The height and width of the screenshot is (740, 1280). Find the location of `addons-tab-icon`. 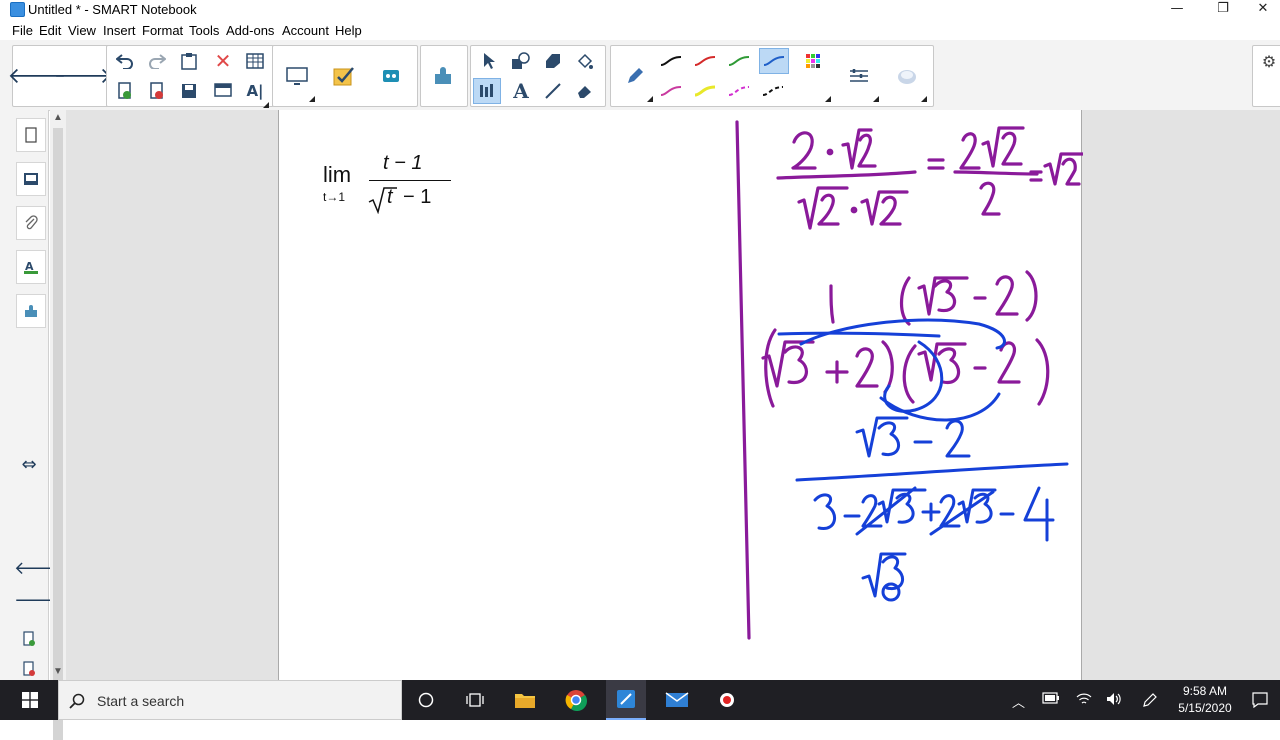

addons-tab-icon is located at coordinates (31, 311).